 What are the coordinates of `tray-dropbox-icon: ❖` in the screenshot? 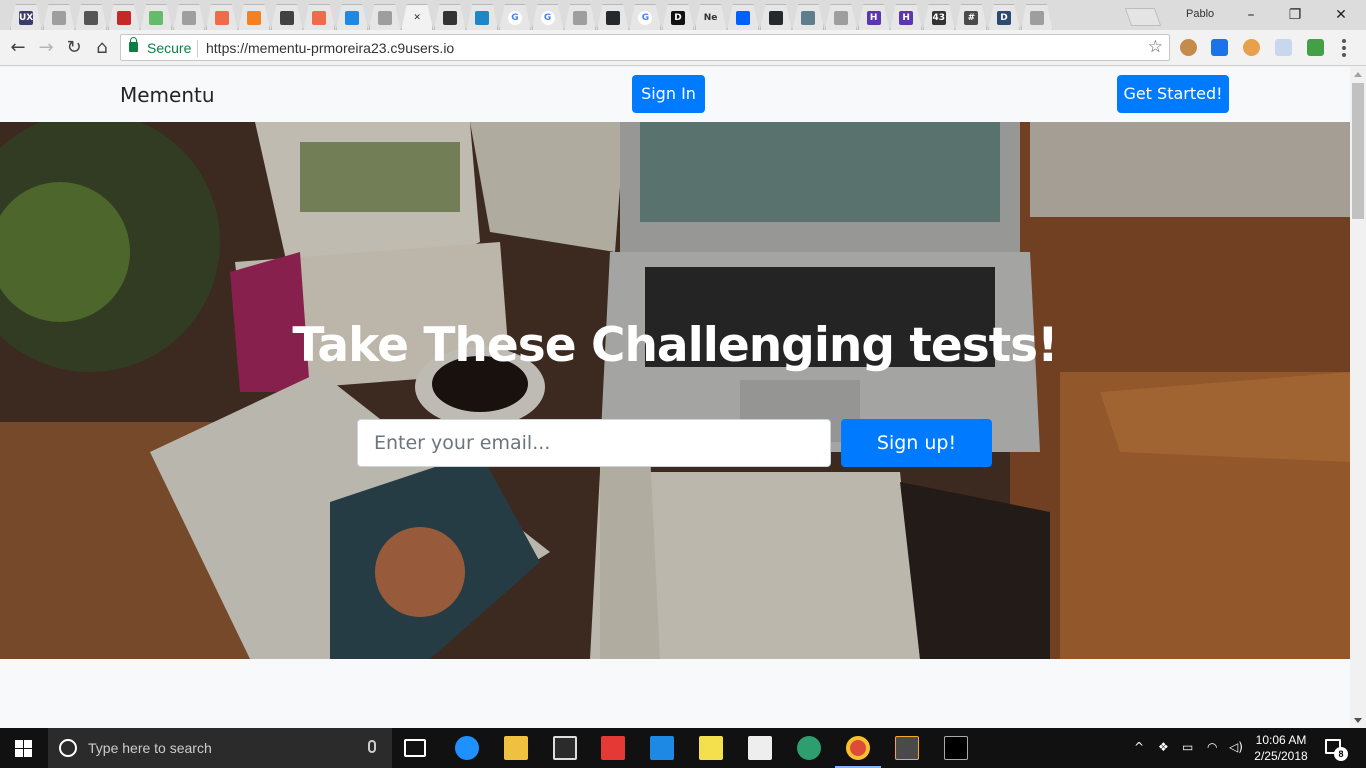 It's located at (1163, 747).